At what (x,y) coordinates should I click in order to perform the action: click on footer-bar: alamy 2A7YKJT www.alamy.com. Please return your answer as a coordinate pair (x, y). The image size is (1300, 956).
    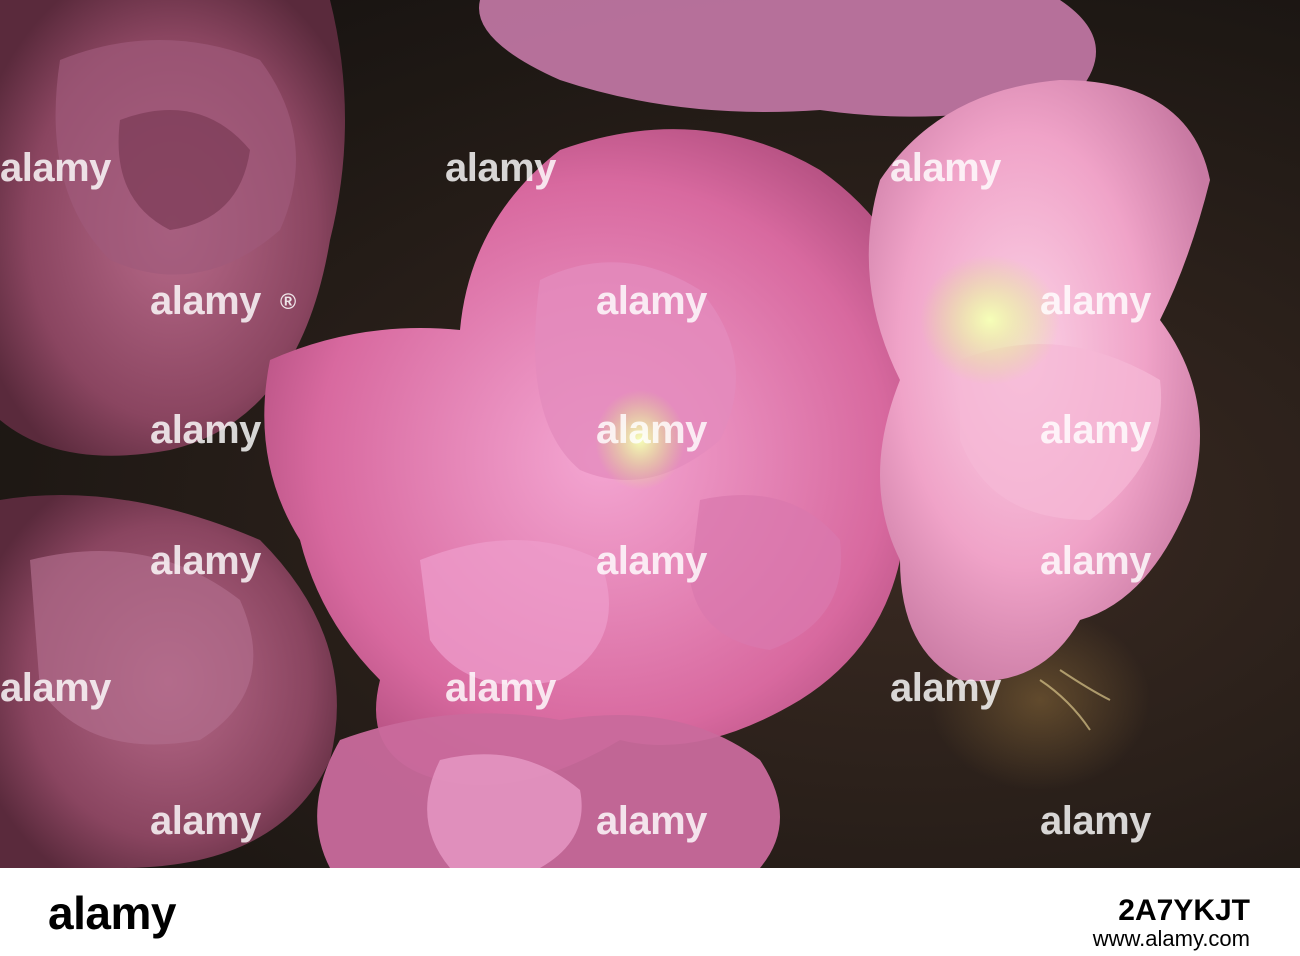
    Looking at the image, I should click on (650, 912).